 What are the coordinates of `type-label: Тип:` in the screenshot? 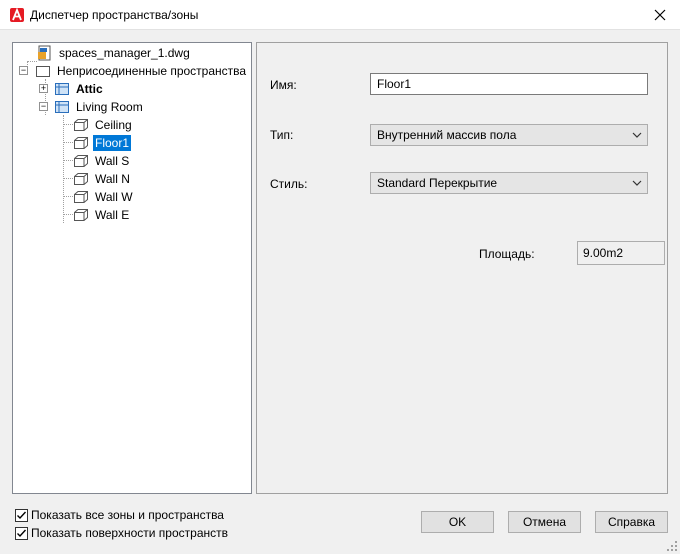 It's located at (282, 135).